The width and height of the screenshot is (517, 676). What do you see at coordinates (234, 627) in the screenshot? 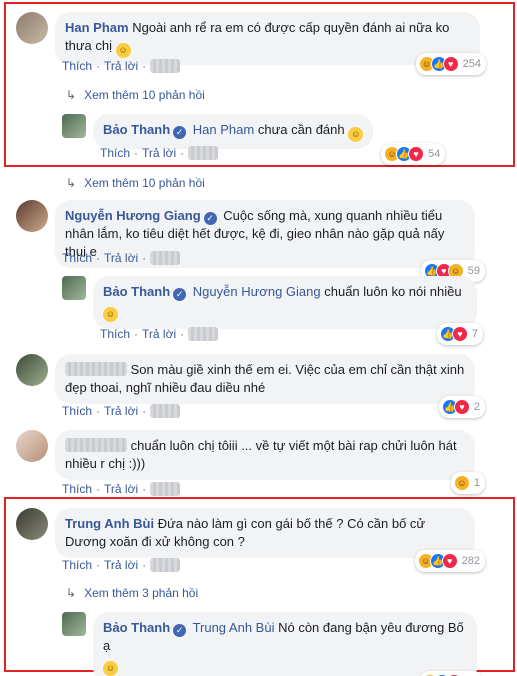
I see `mention-link: Trung Anh Bùi` at bounding box center [234, 627].